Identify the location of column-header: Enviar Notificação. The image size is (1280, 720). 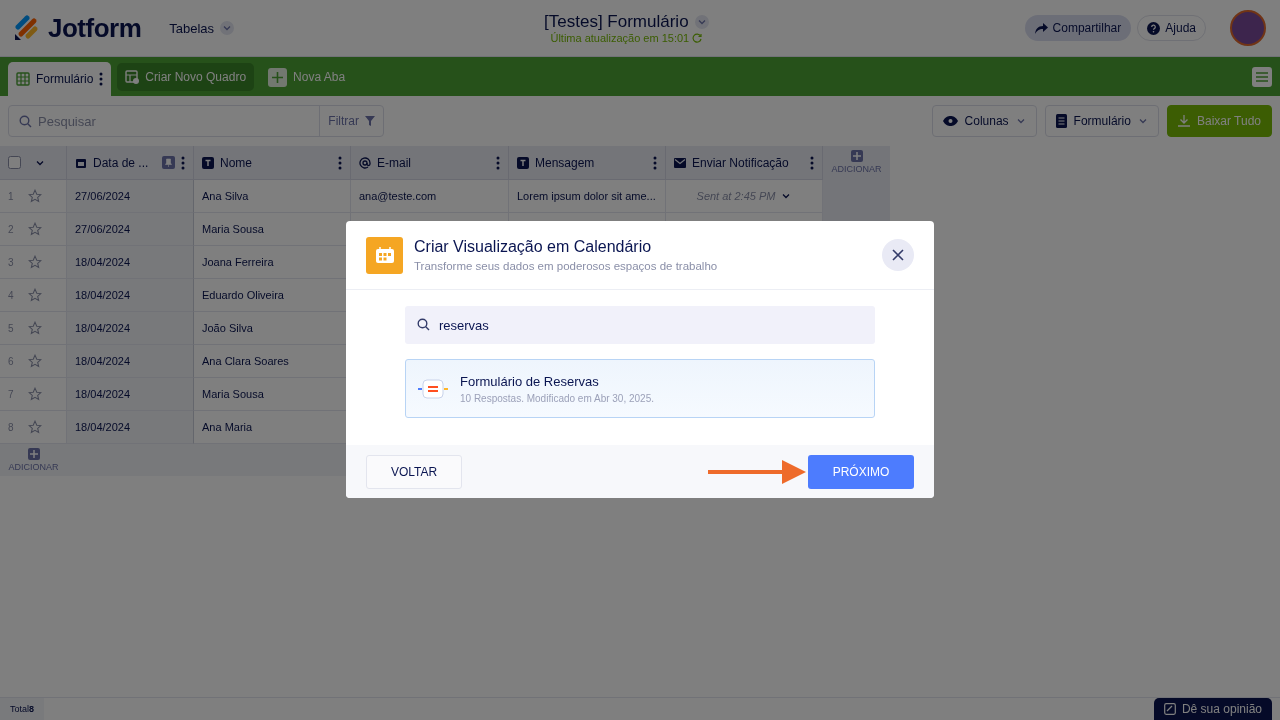
(744, 163).